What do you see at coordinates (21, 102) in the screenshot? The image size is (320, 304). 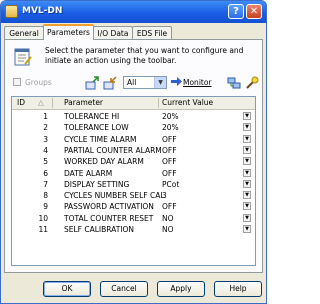 I see `column-id: ID` at bounding box center [21, 102].